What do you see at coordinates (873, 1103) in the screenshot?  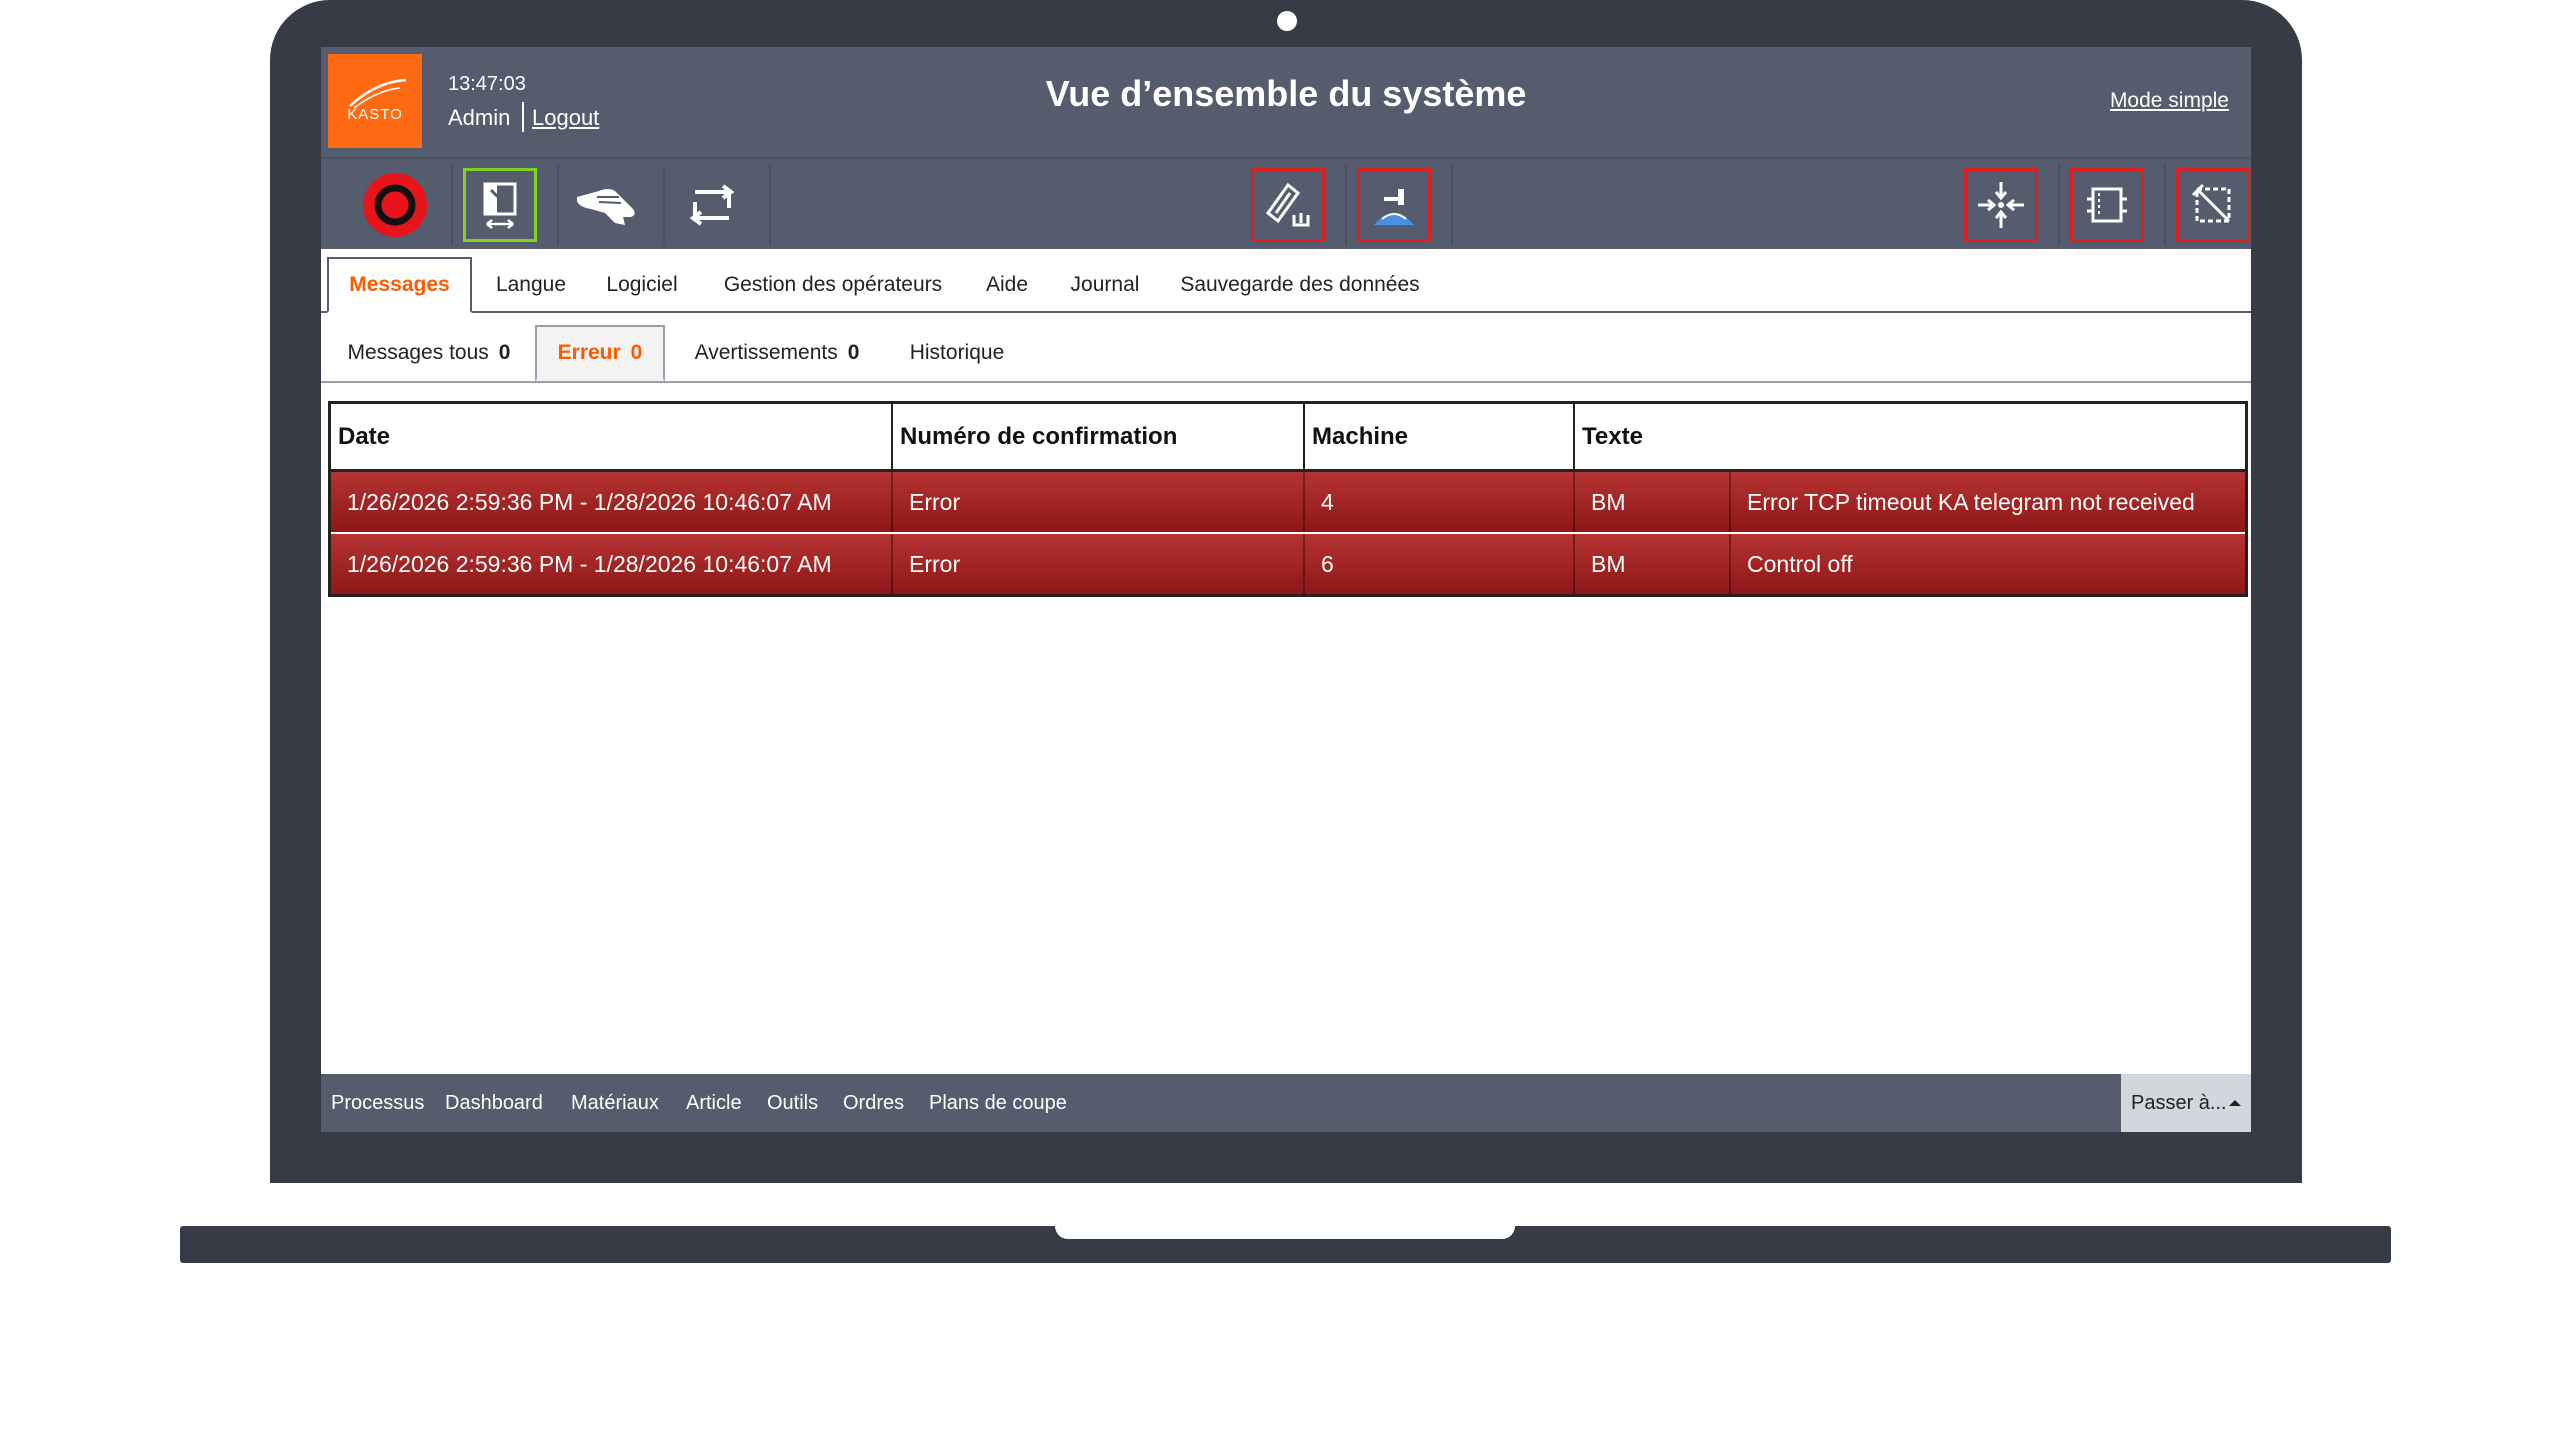 I see `footer-link-ordres: Ordres` at bounding box center [873, 1103].